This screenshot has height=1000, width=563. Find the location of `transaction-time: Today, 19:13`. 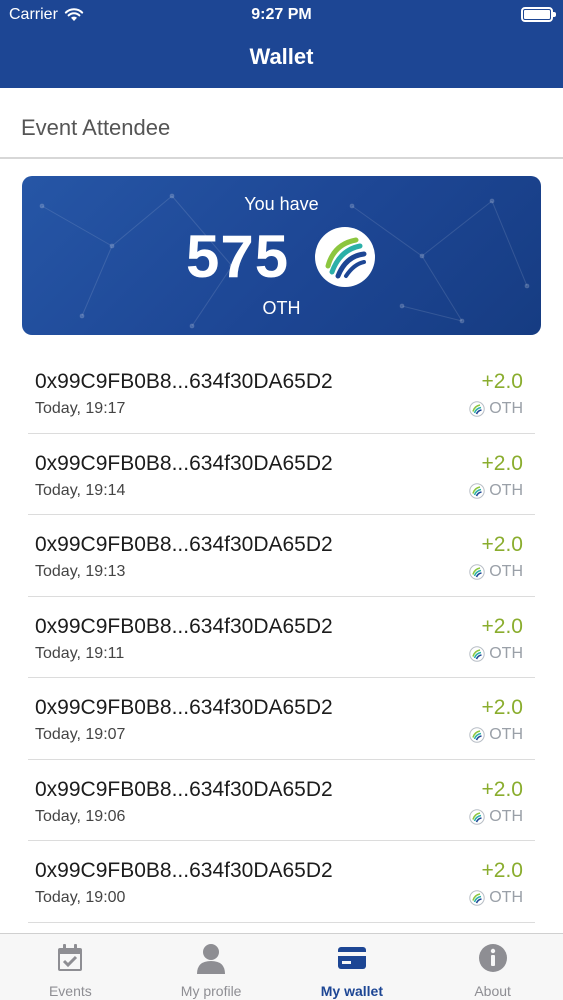

transaction-time: Today, 19:13 is located at coordinates (80, 571).